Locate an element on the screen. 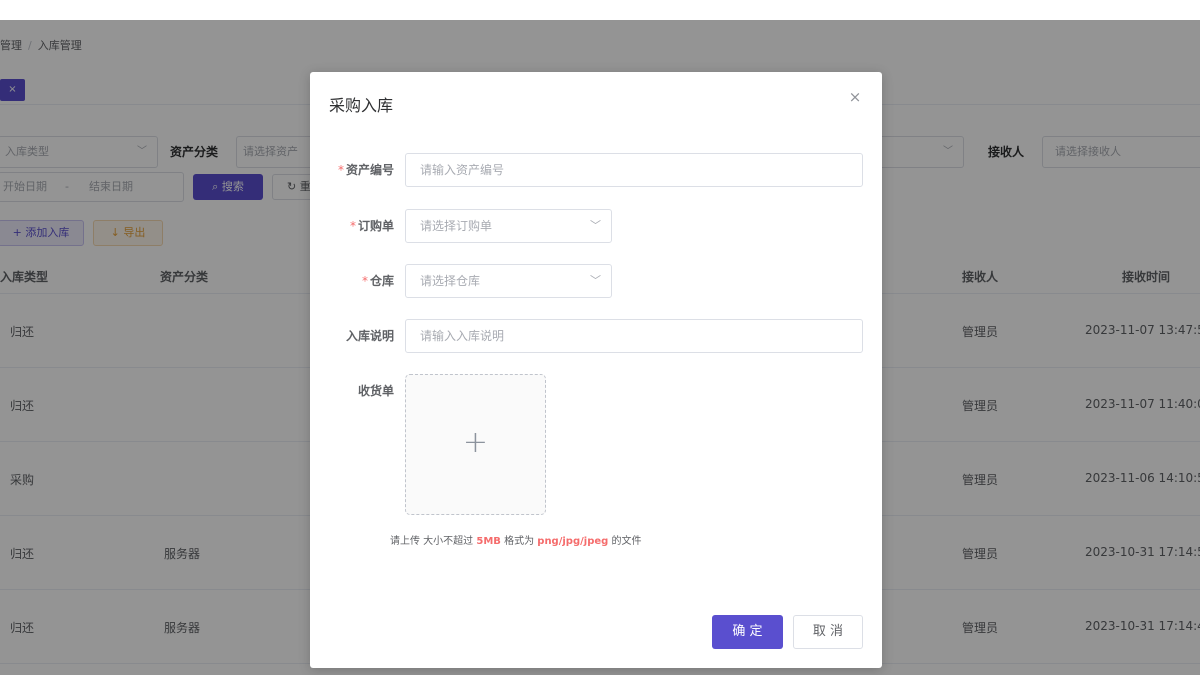 This screenshot has height=675, width=1200. plus-icon: + is located at coordinates (475, 442).